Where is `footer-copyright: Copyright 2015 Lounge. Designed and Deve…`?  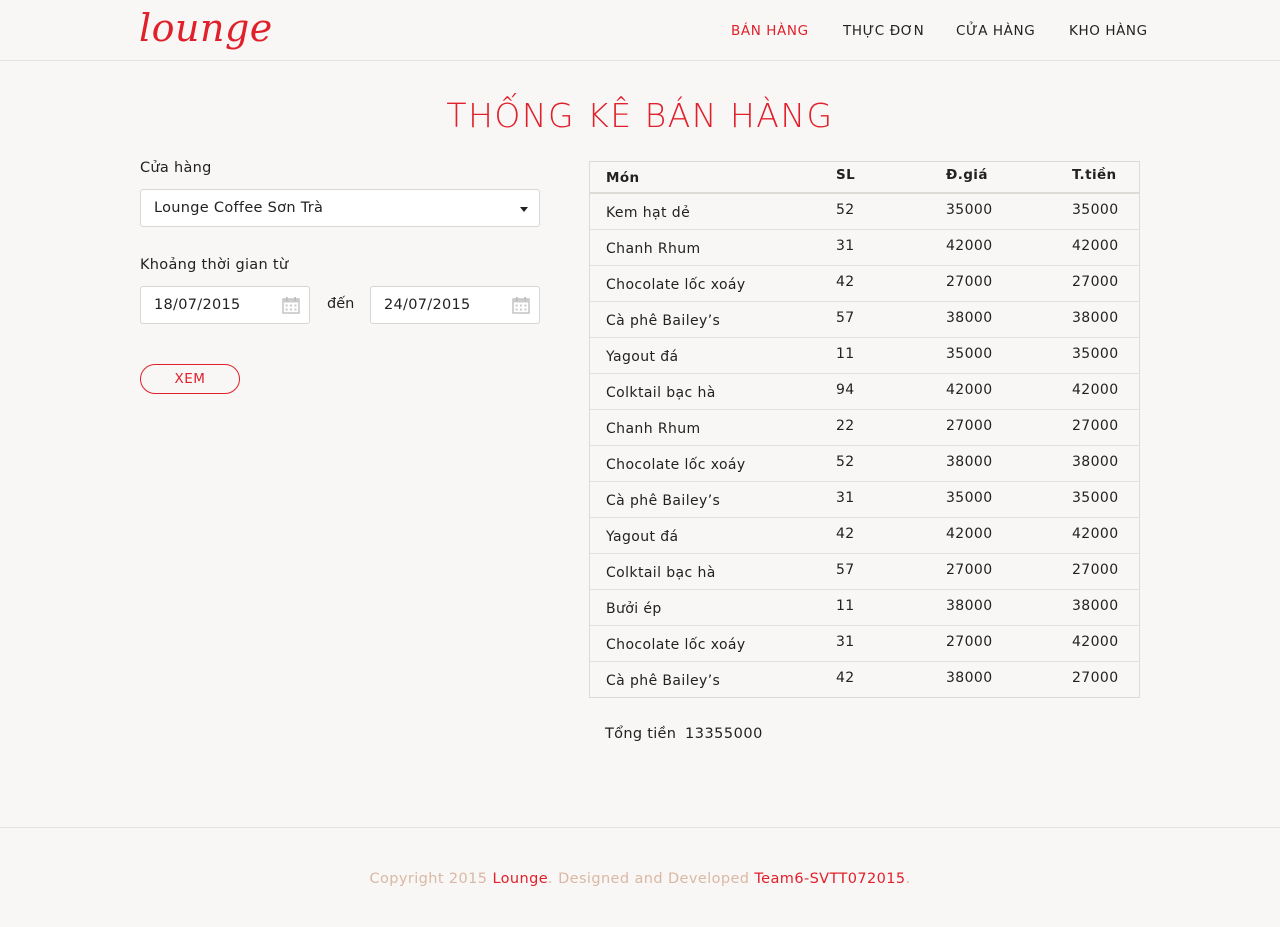 footer-copyright: Copyright 2015 Lounge. Designed and Deve… is located at coordinates (640, 879).